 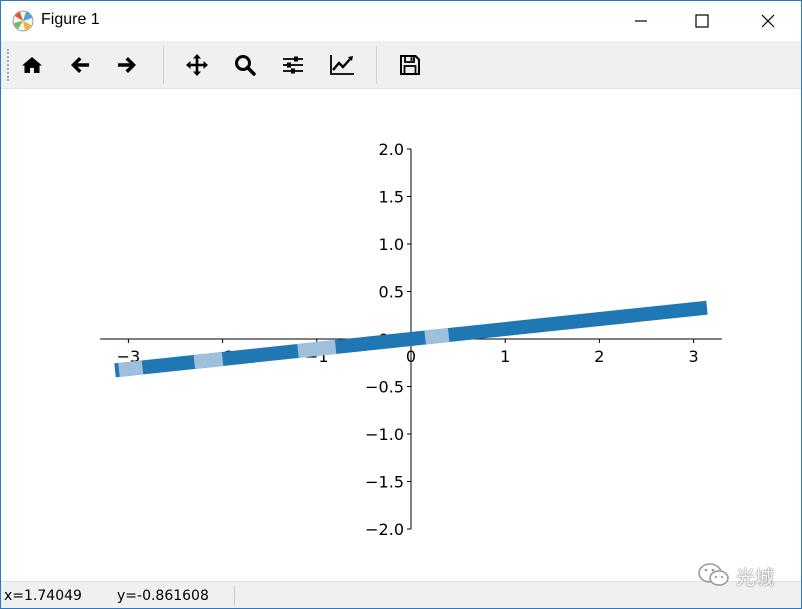 I want to click on close-icon, so click(x=768, y=21).